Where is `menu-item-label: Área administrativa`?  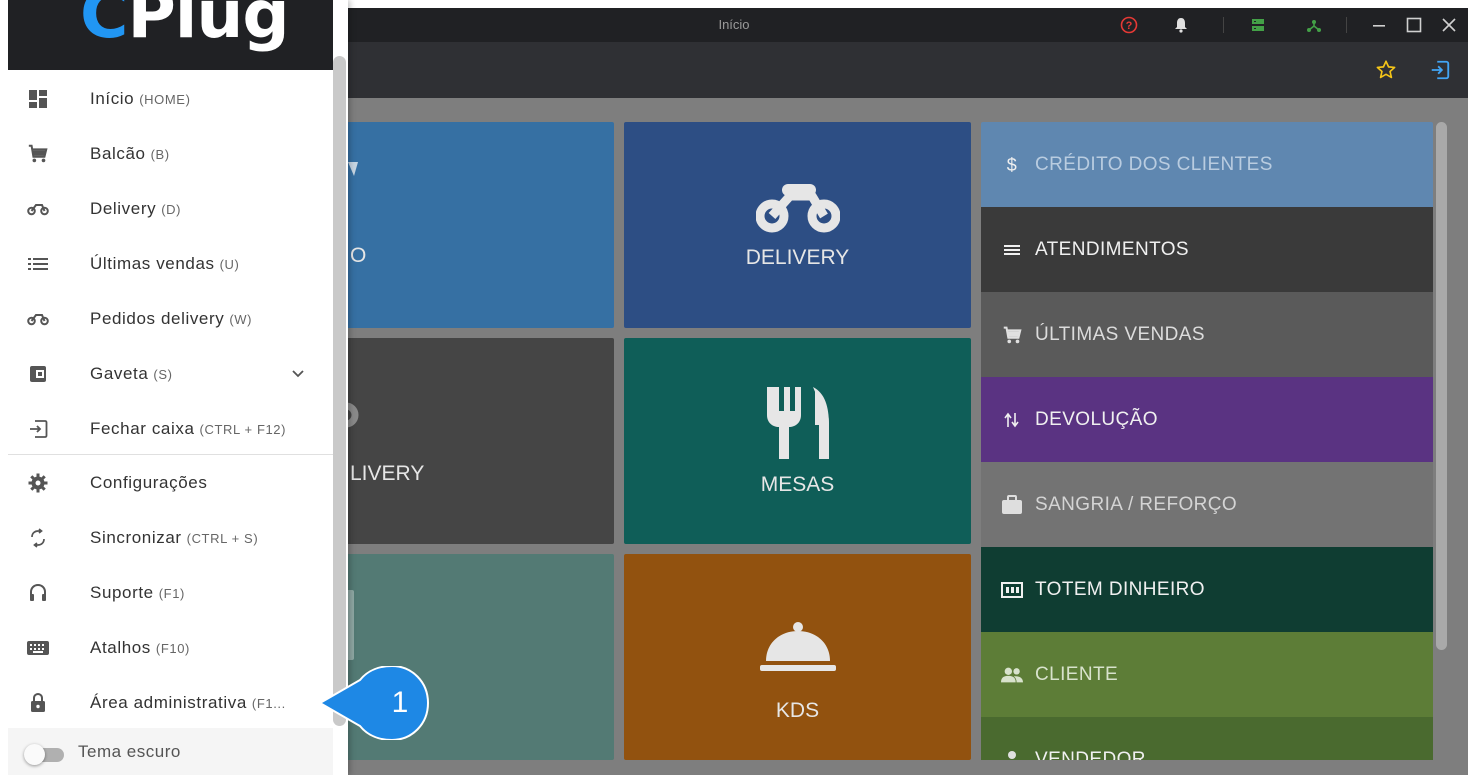
menu-item-label: Área administrativa is located at coordinates (168, 702).